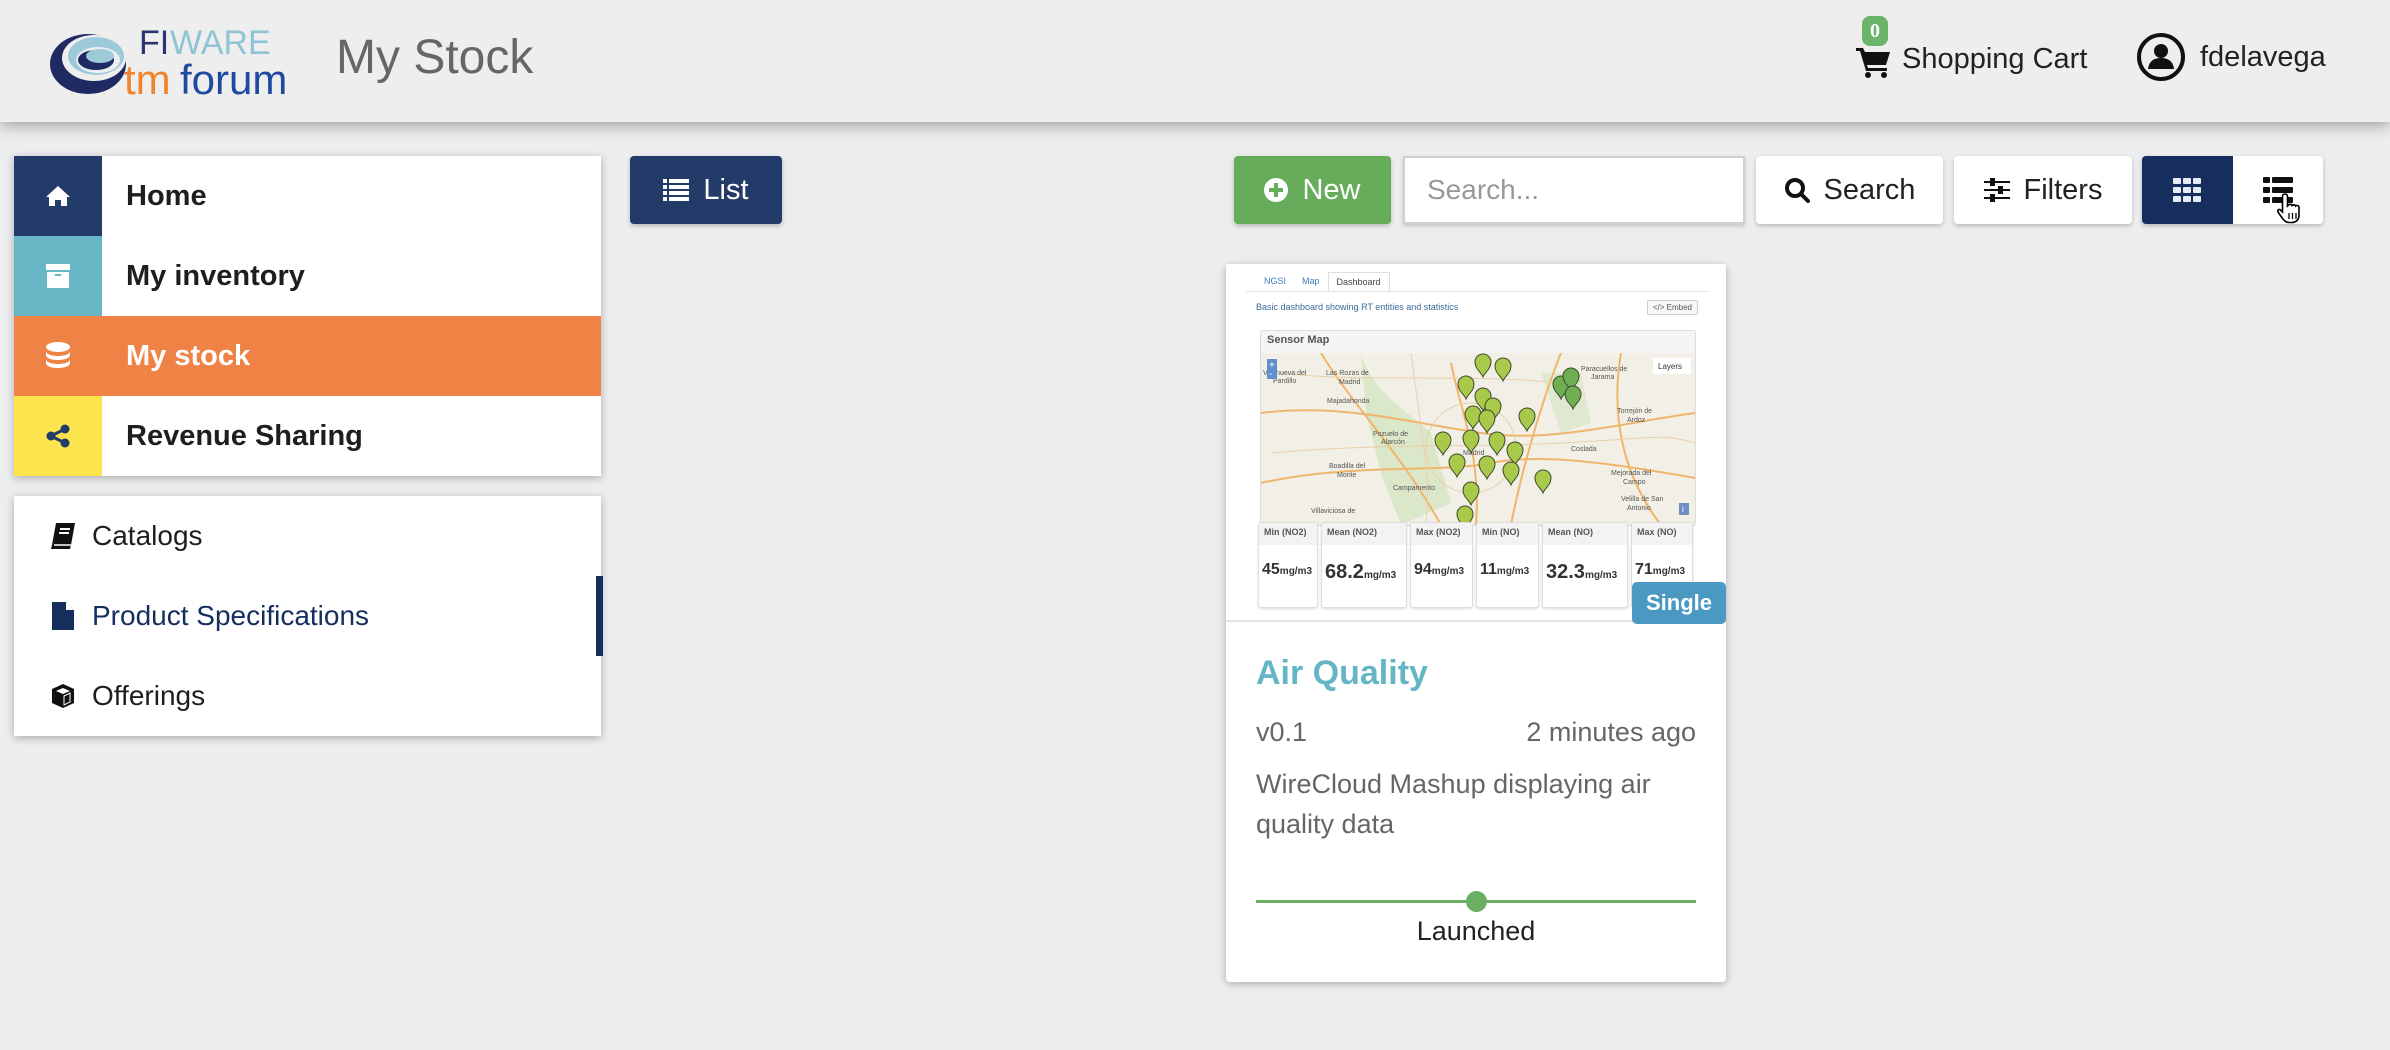  Describe the element at coordinates (1670, 366) in the screenshot. I see `map-layers-label: Layers` at that location.